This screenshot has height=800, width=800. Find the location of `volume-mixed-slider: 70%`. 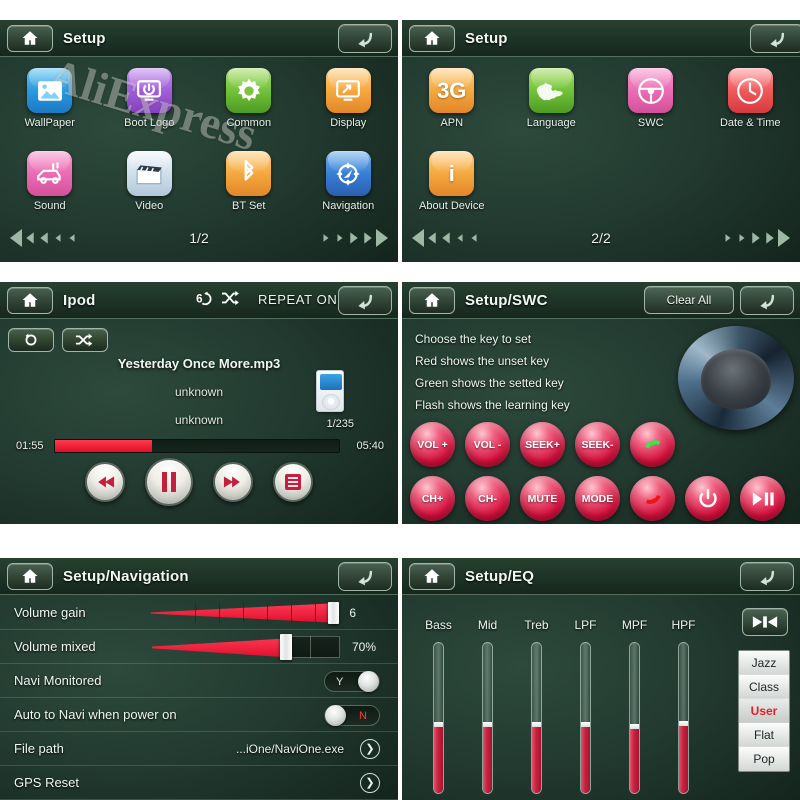

volume-mixed-slider: 70% is located at coordinates (264, 647).